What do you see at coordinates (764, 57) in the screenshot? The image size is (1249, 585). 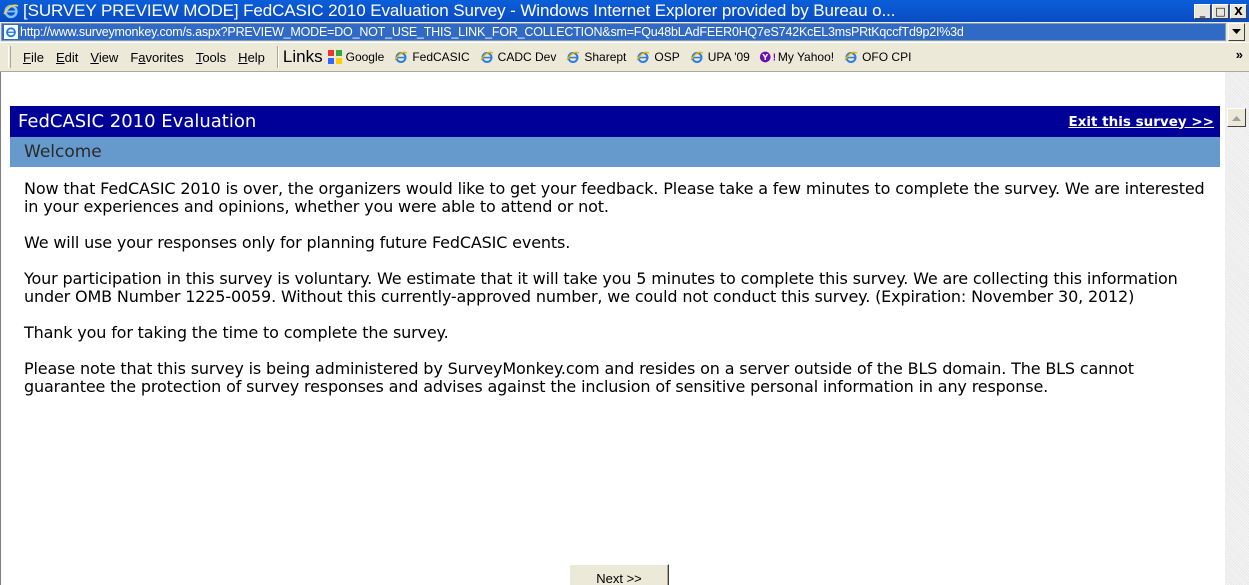 I see `svg-text: Y` at bounding box center [764, 57].